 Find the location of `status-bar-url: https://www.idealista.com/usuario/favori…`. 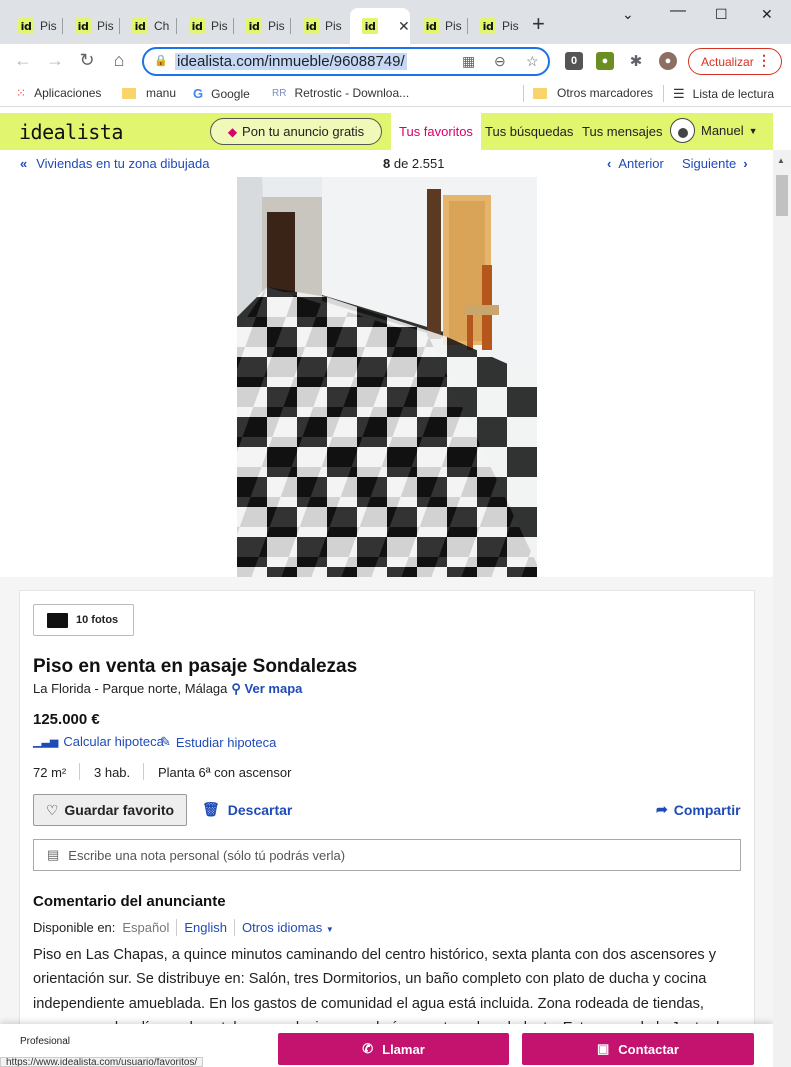

status-bar-url: https://www.idealista.com/usuario/favori… is located at coordinates (102, 1062).